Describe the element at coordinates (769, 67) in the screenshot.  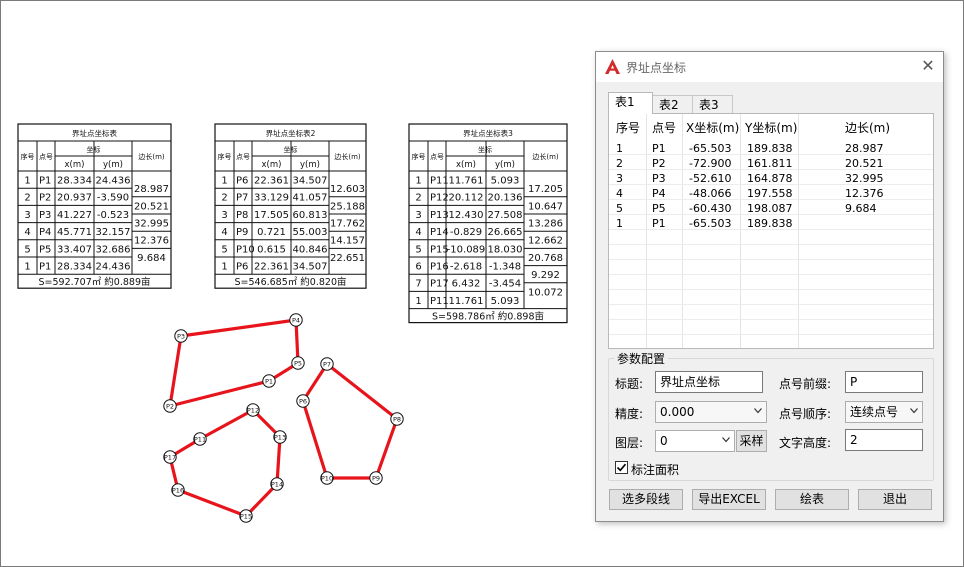
I see `dialog-titlebar: 界址点坐标 ✕` at that location.